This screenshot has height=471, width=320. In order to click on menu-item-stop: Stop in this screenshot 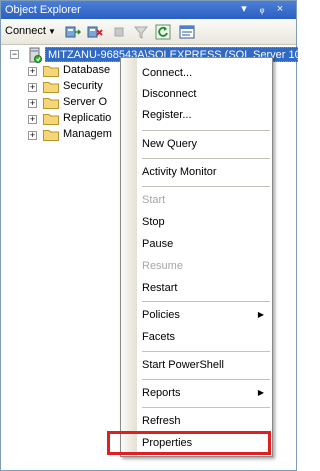, I will do `click(207, 222)`.